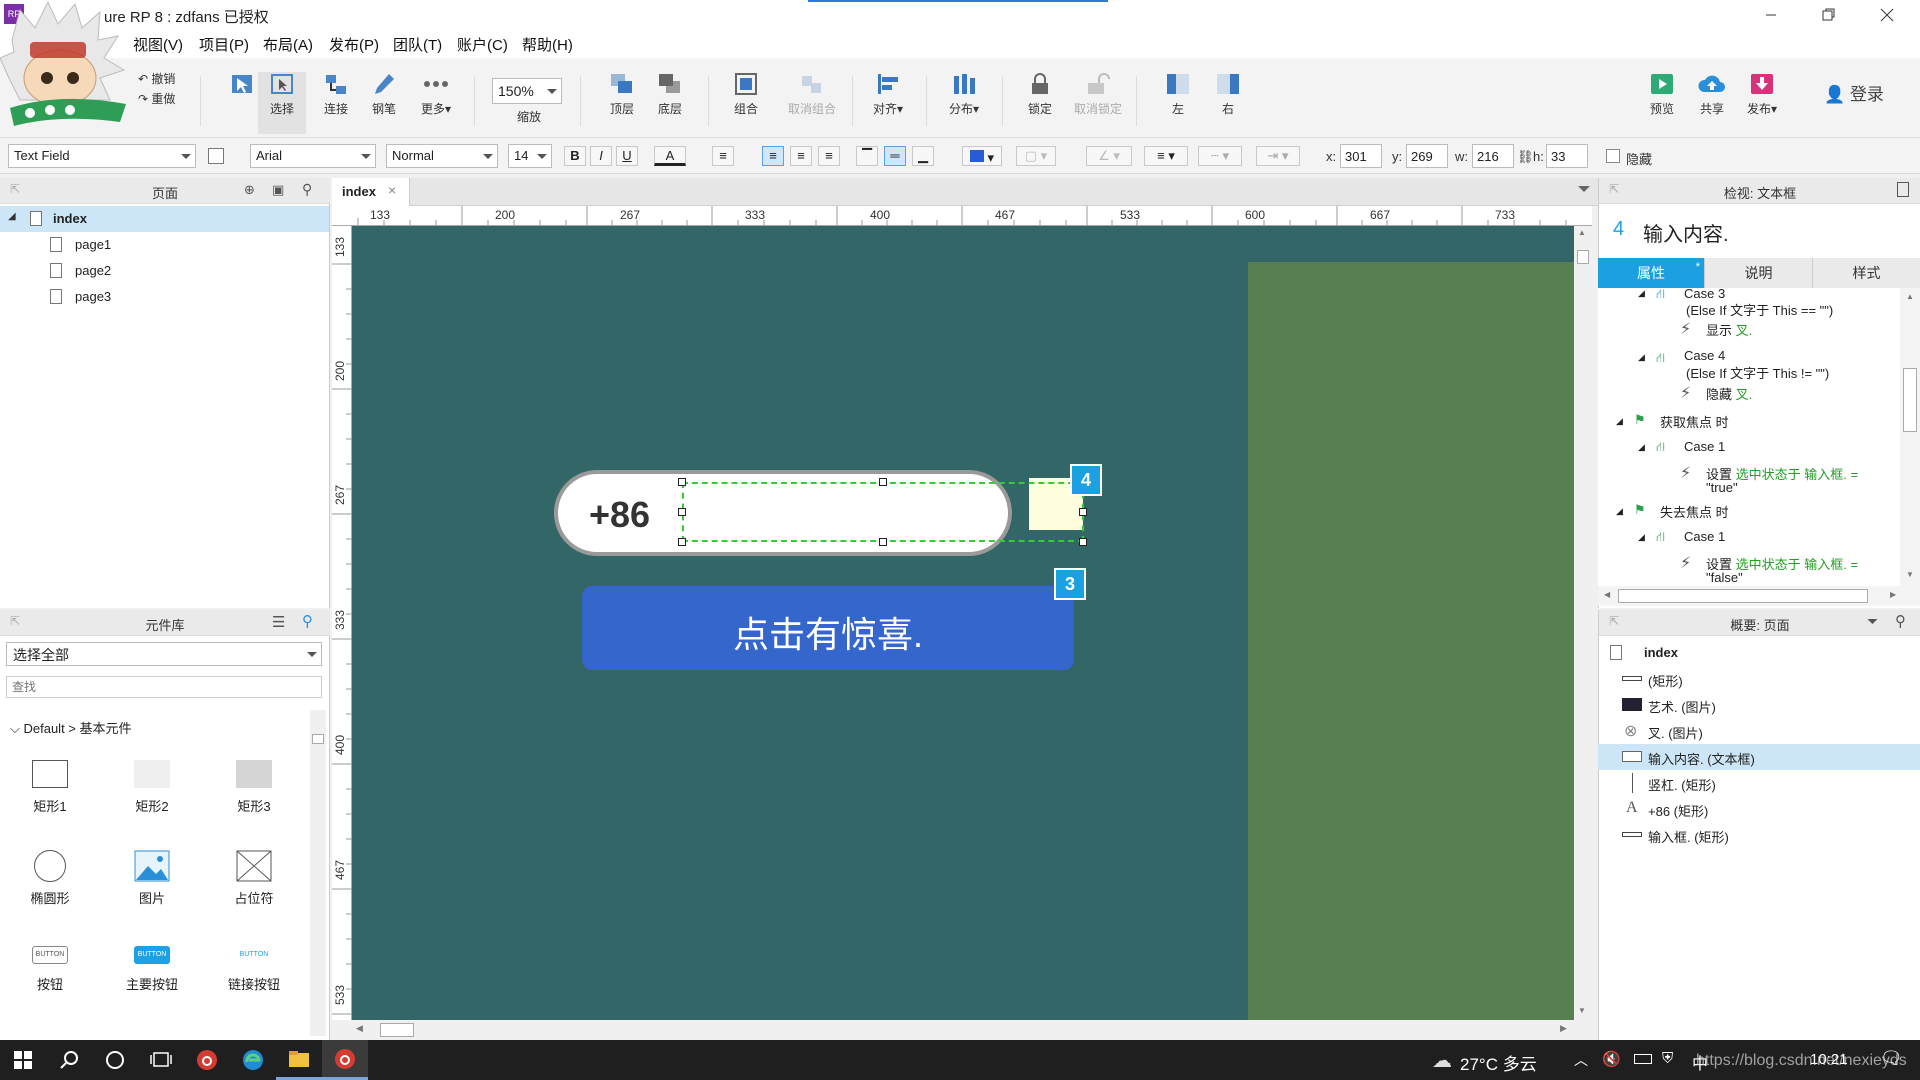  I want to click on page-tree-item: page1, so click(164, 245).